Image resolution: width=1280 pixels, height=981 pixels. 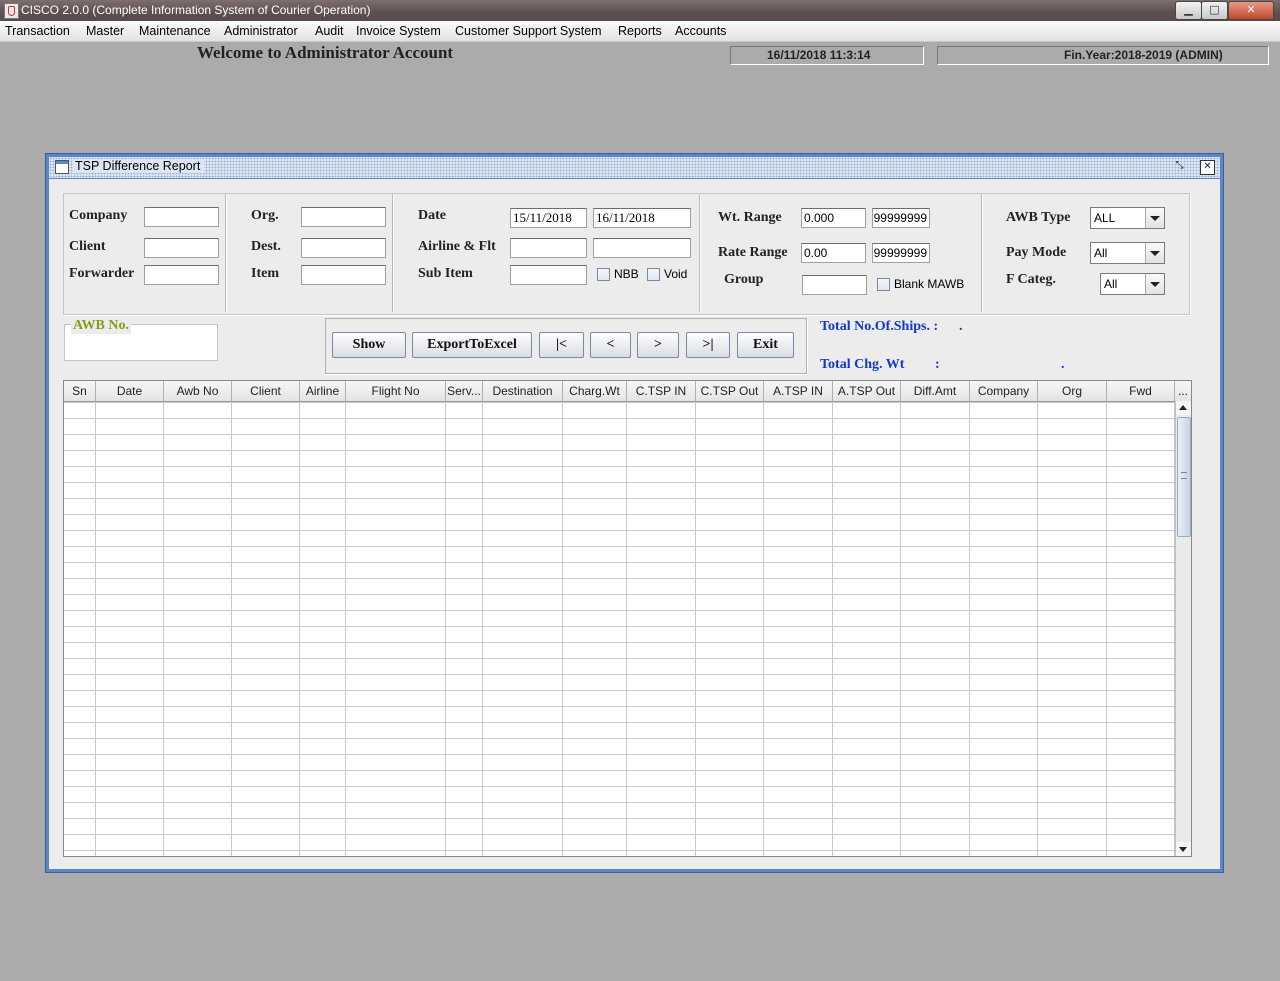 I want to click on col-date: Date, so click(x=130, y=391).